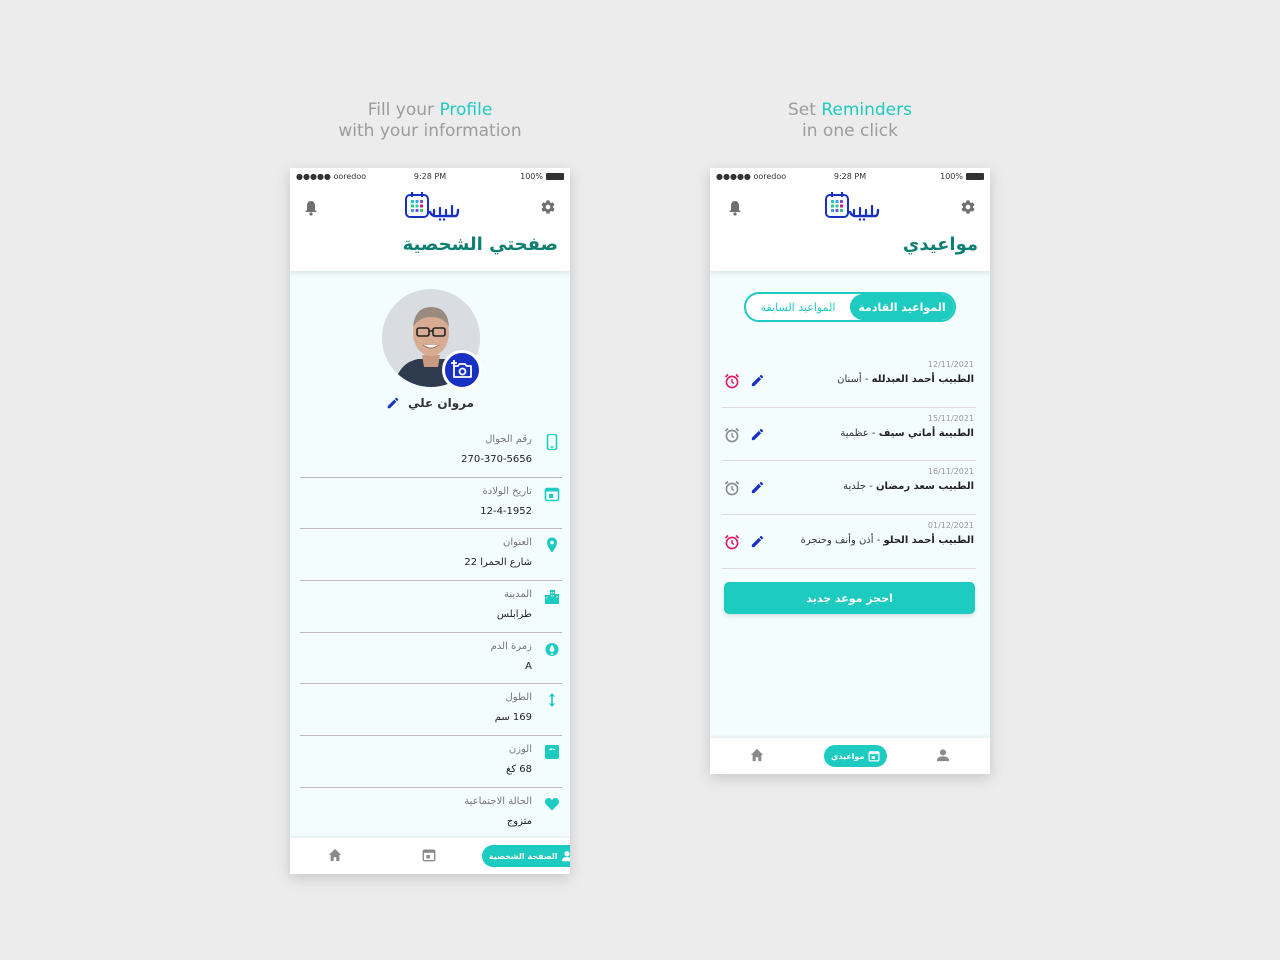 The height and width of the screenshot is (960, 1280). Describe the element at coordinates (431, 452) in the screenshot. I see `field-phone: رقم الجوال 270-370-5656` at that location.